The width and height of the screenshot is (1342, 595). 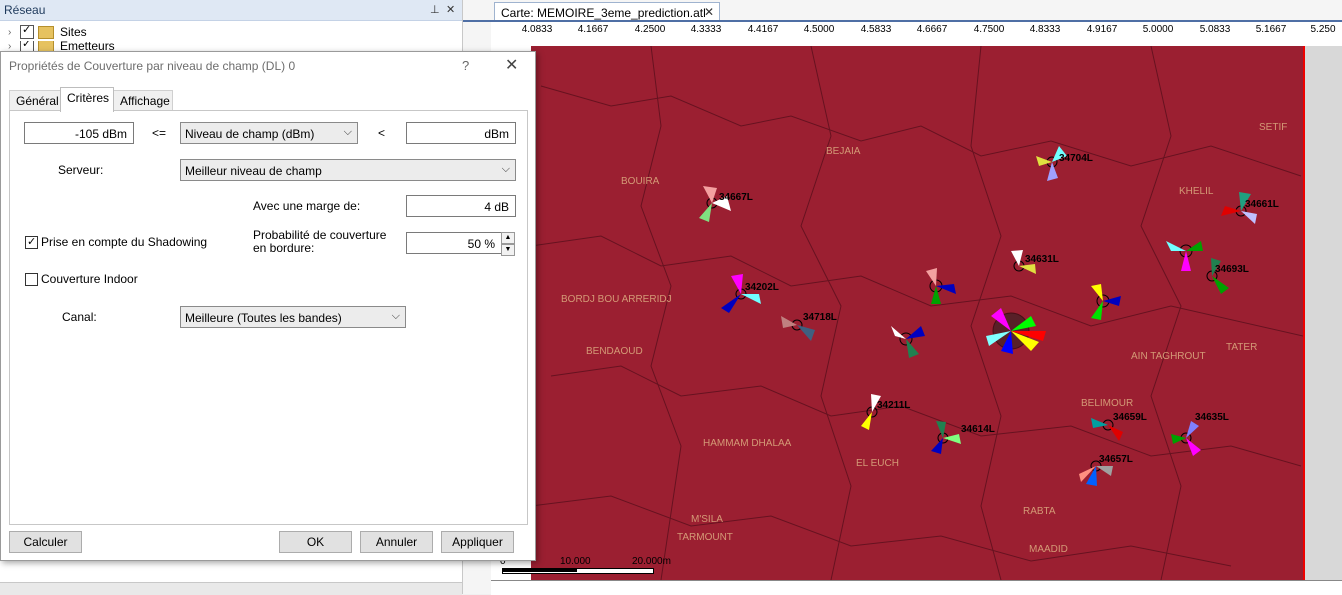 I want to click on operator-lt: <, so click(x=382, y=133).